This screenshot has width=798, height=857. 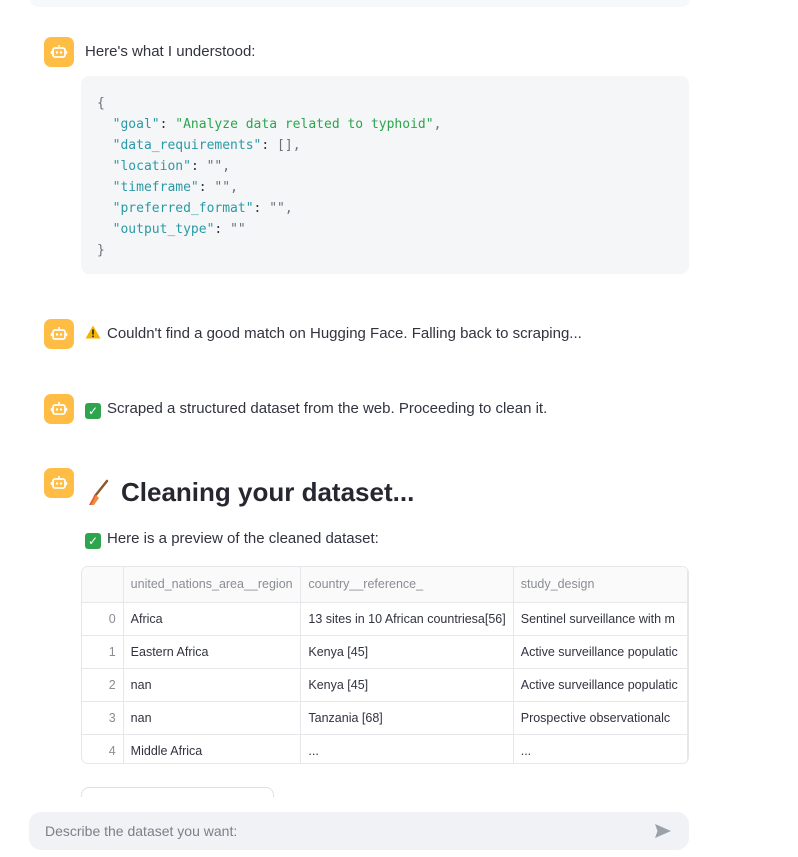 I want to click on send-icon, so click(x=663, y=831).